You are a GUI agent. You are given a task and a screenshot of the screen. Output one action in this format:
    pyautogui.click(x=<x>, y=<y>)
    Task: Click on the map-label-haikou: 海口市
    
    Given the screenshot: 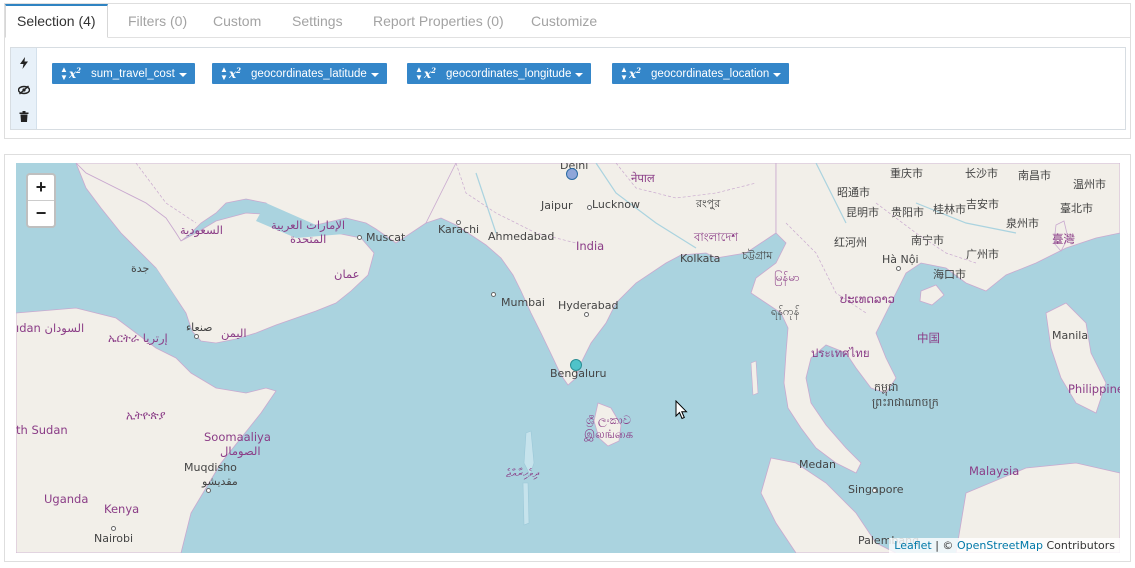 What is the action you would take?
    pyautogui.click(x=949, y=274)
    